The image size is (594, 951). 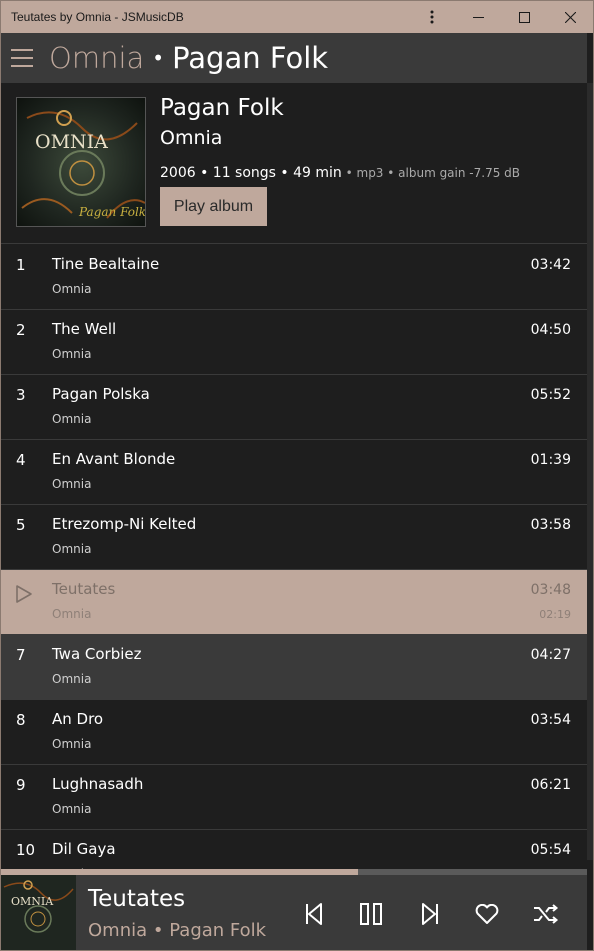 What do you see at coordinates (84, 329) in the screenshot?
I see `track-title: The Well` at bounding box center [84, 329].